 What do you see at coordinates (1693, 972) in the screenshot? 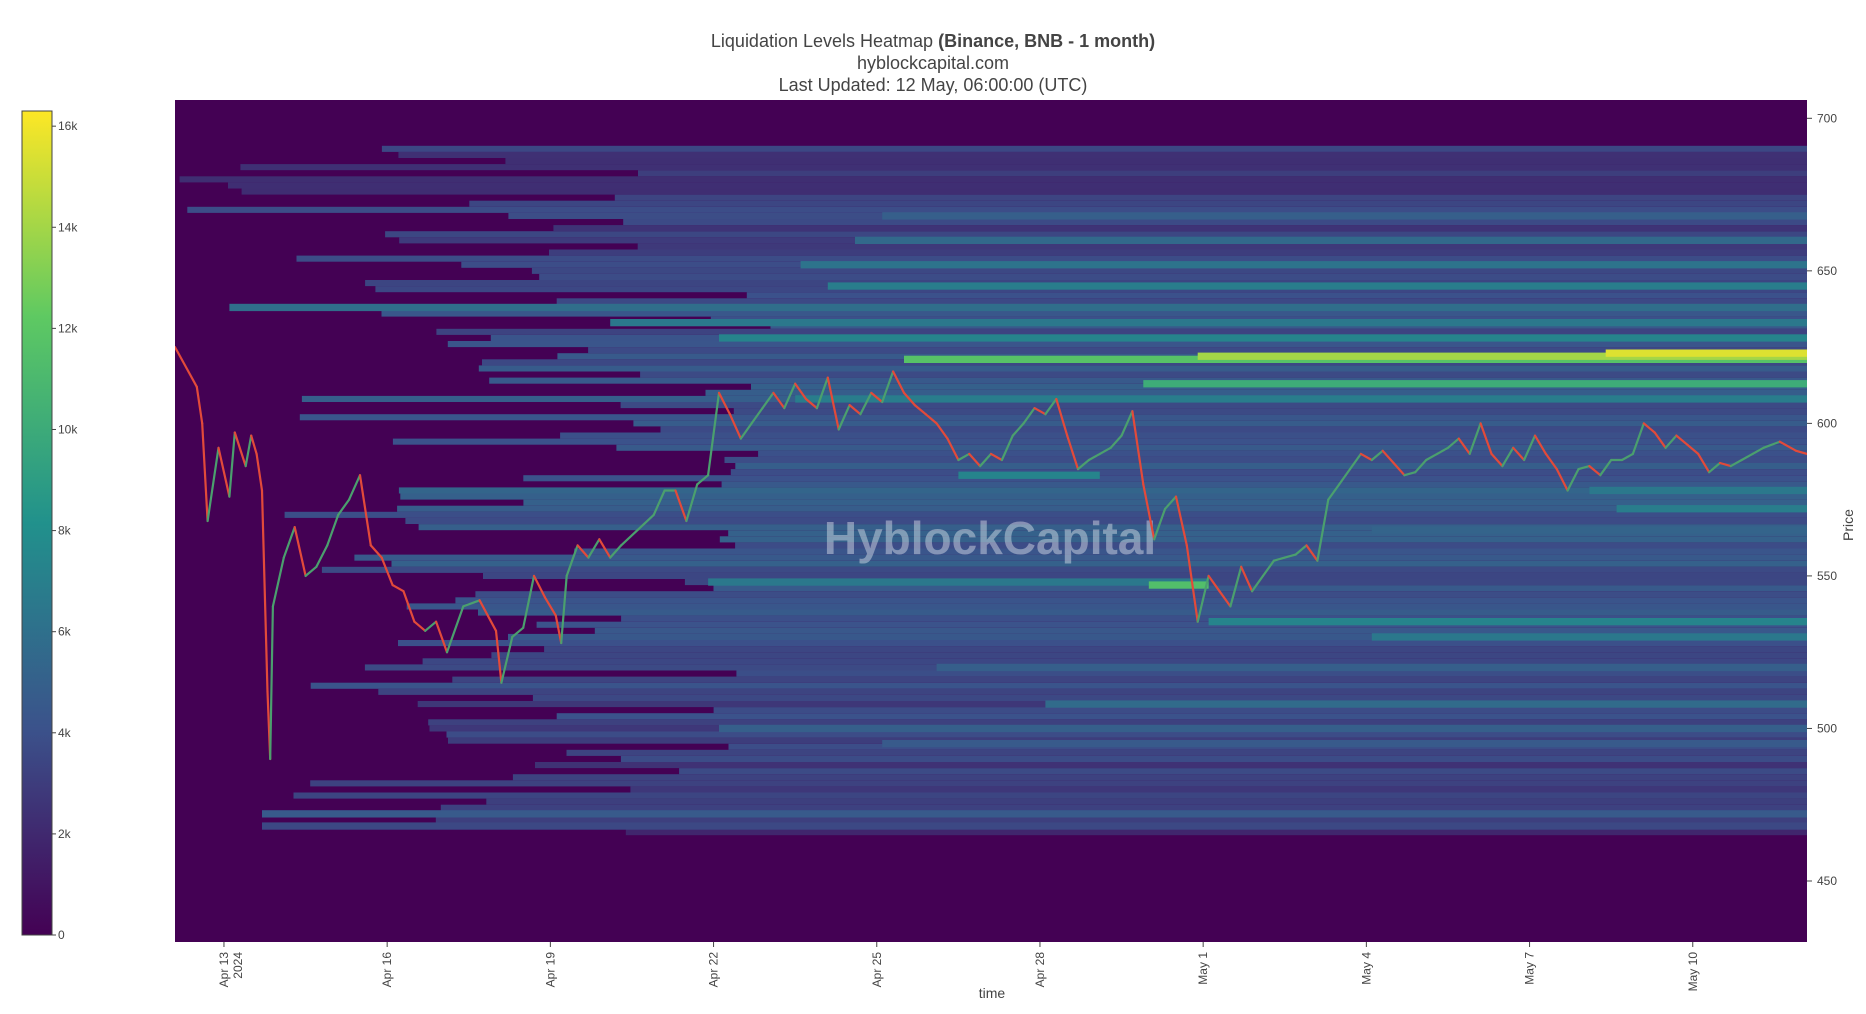
I see `x-tick-label: May 10` at bounding box center [1693, 972].